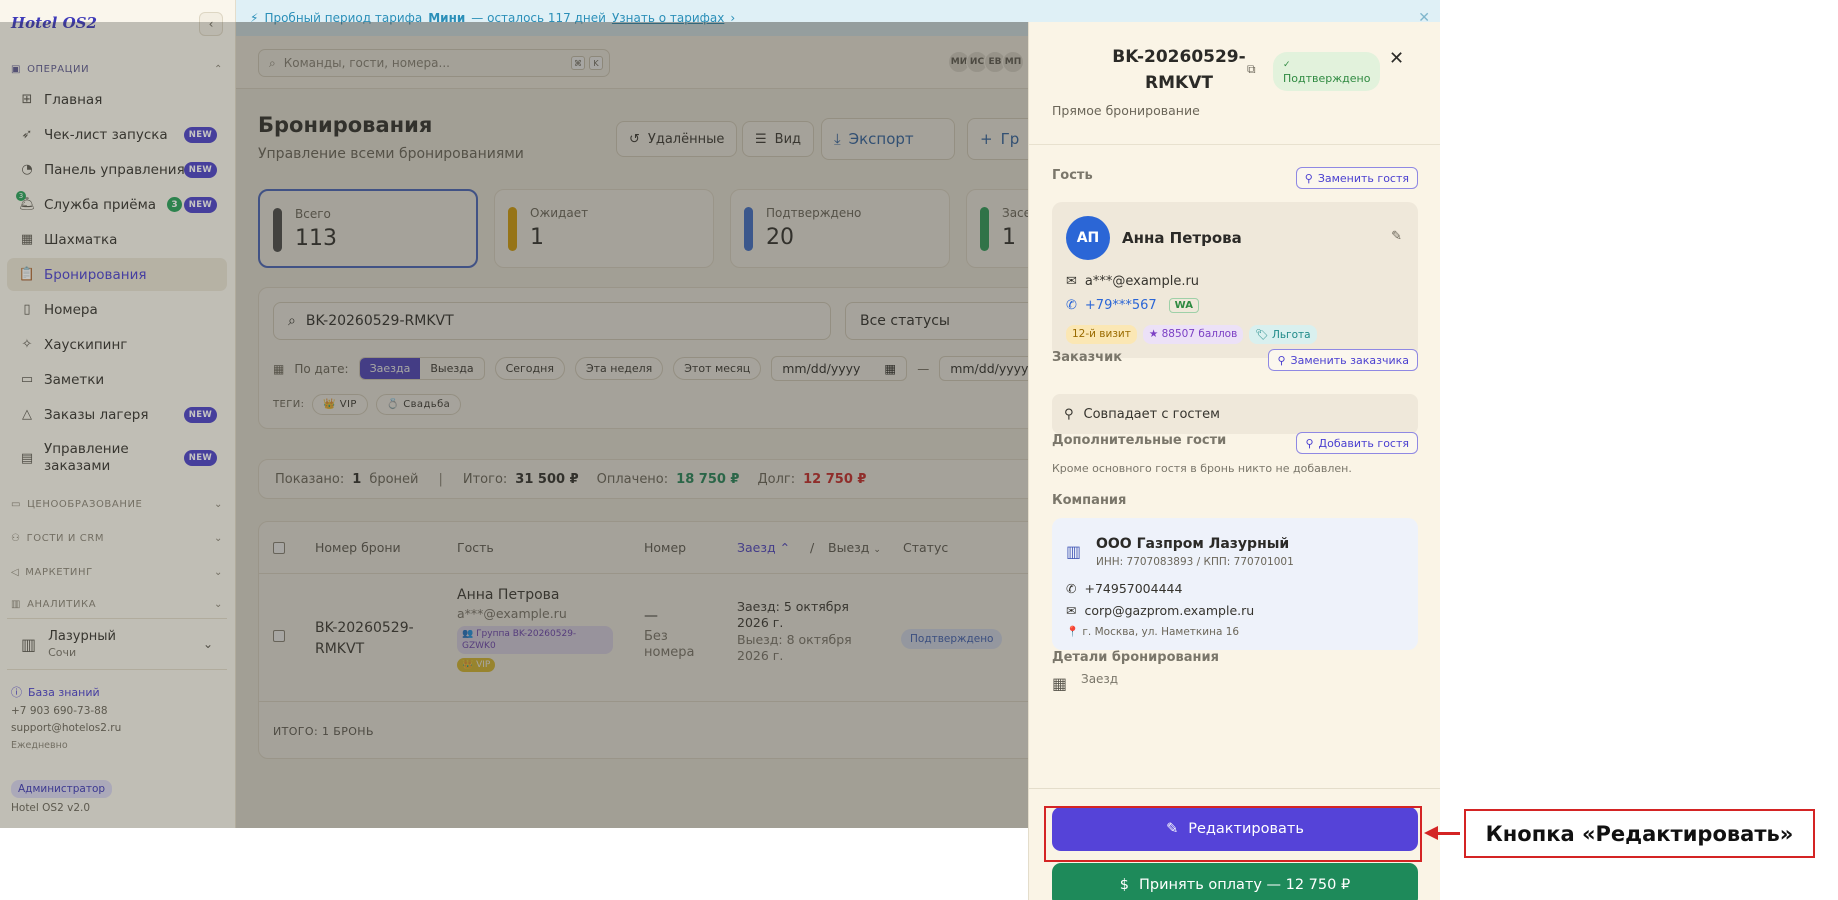 This screenshot has height=900, width=1838. I want to click on modal-backdrop-sidebar, so click(118, 425).